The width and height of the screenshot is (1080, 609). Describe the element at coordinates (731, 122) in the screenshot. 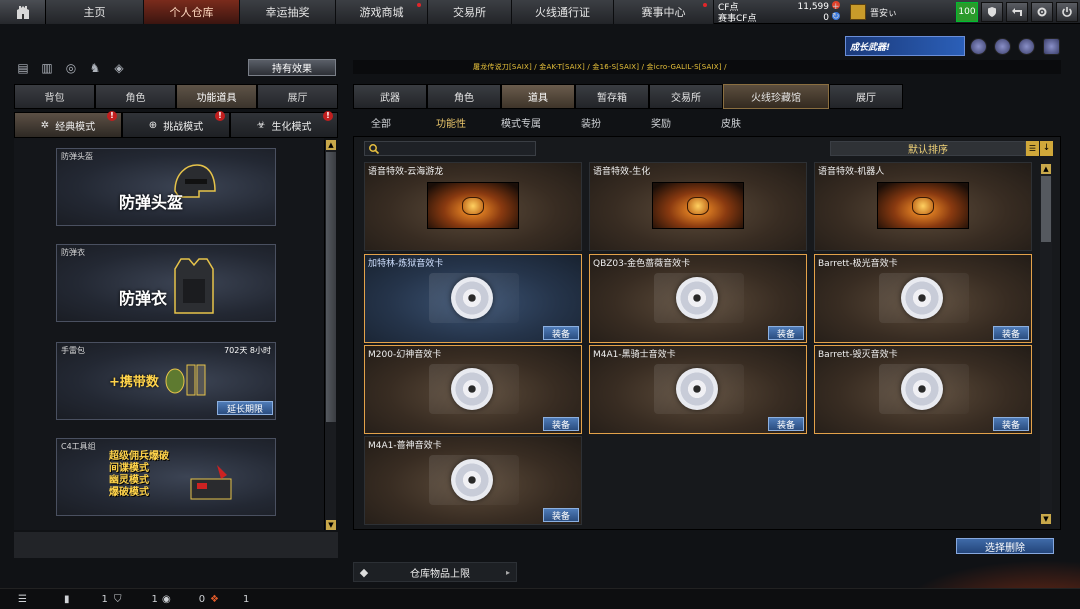

I see `subtab-skins: 皮肤` at that location.